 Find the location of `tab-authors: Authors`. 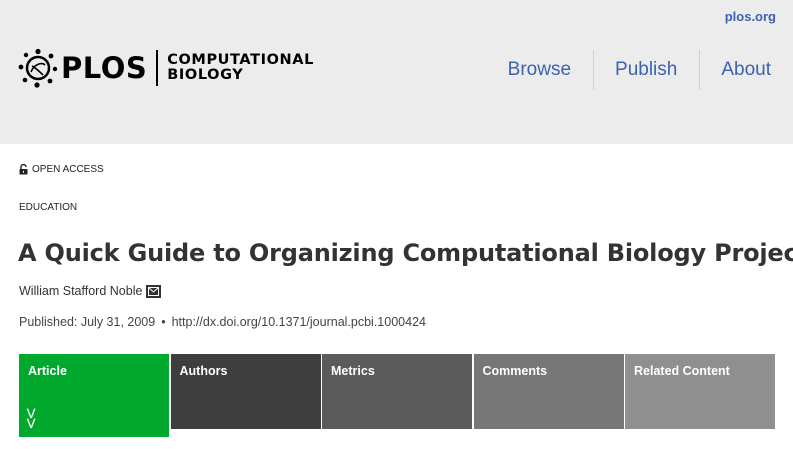

tab-authors: Authors is located at coordinates (245, 391).